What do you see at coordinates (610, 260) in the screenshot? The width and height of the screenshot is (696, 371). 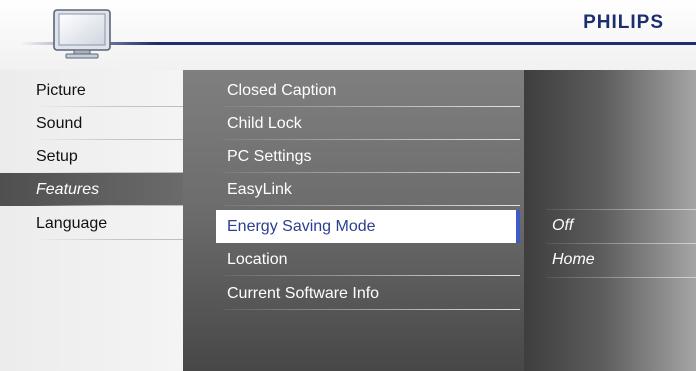 I see `option-home: Home` at bounding box center [610, 260].